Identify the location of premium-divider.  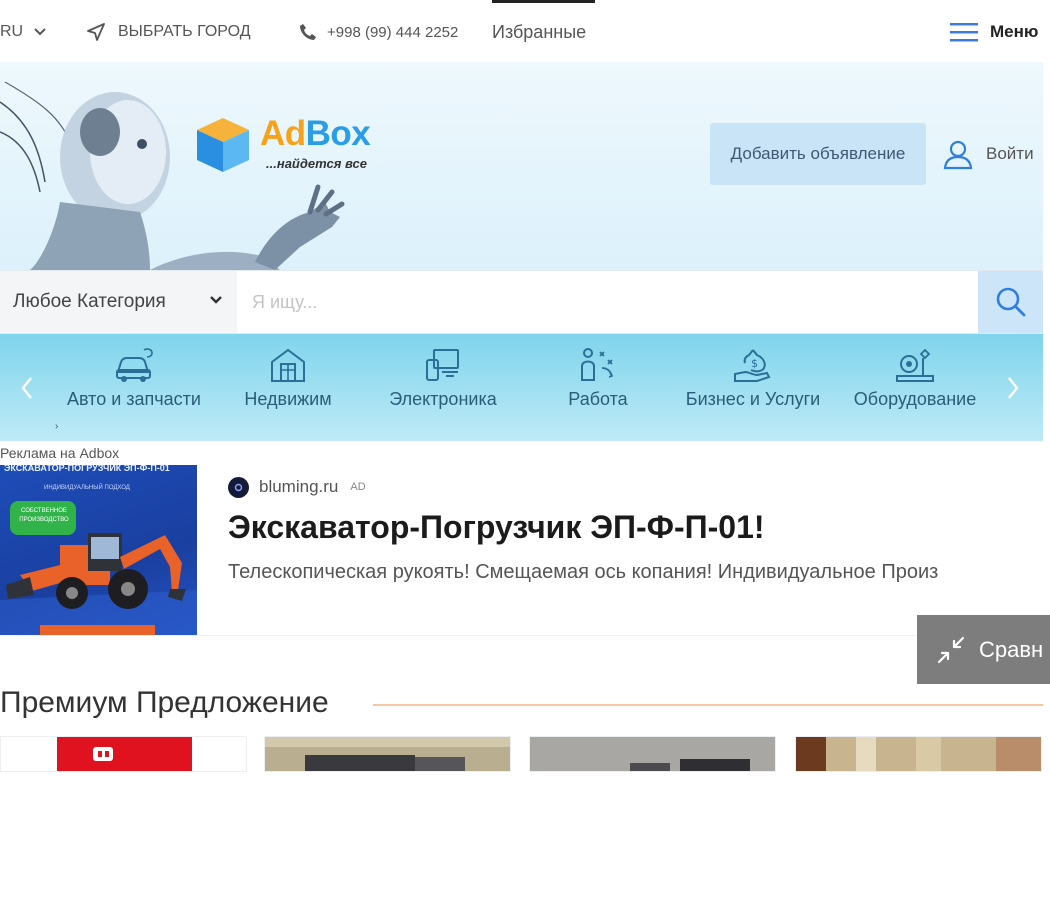
(708, 705).